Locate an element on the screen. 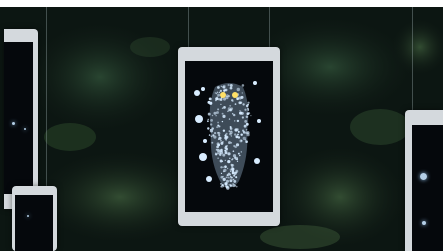 This screenshot has height=251, width=443. owl-particle-art is located at coordinates (227, 135).